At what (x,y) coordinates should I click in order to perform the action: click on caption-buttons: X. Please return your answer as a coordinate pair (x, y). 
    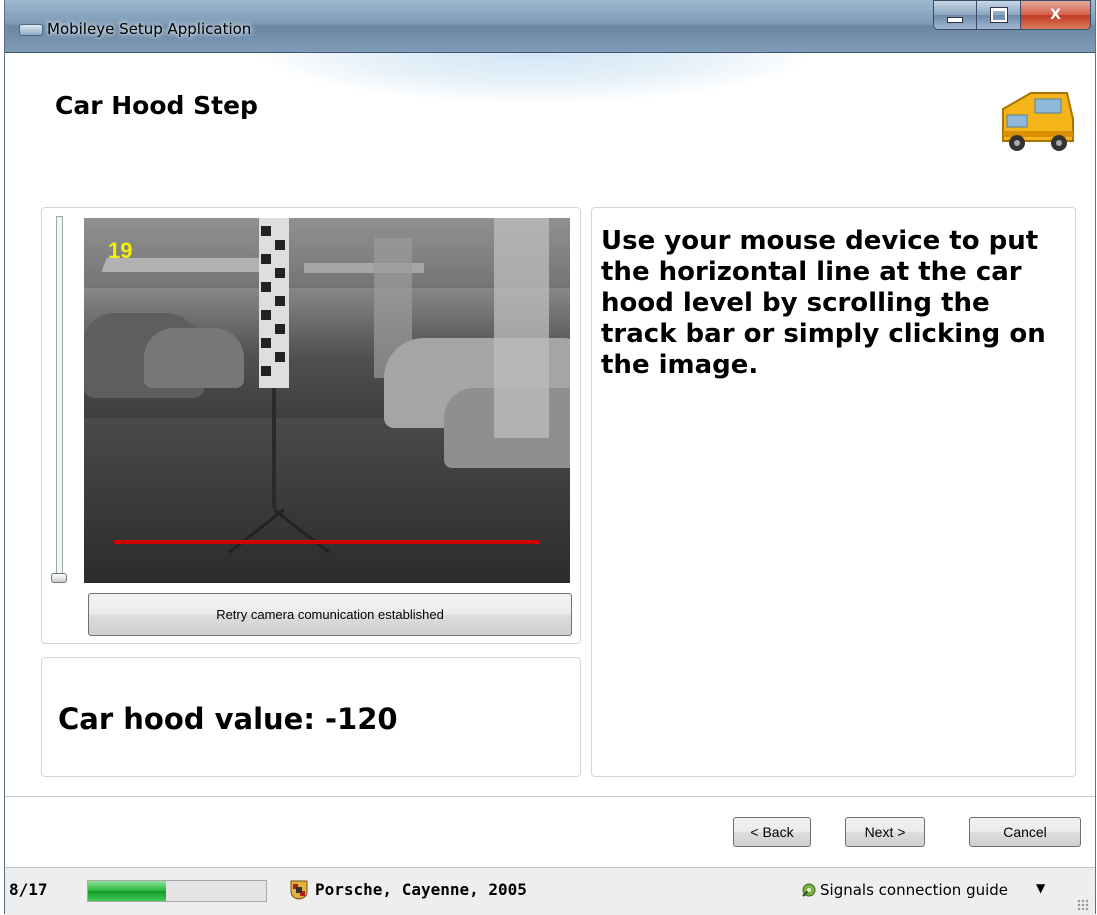
    Looking at the image, I should click on (1012, 20).